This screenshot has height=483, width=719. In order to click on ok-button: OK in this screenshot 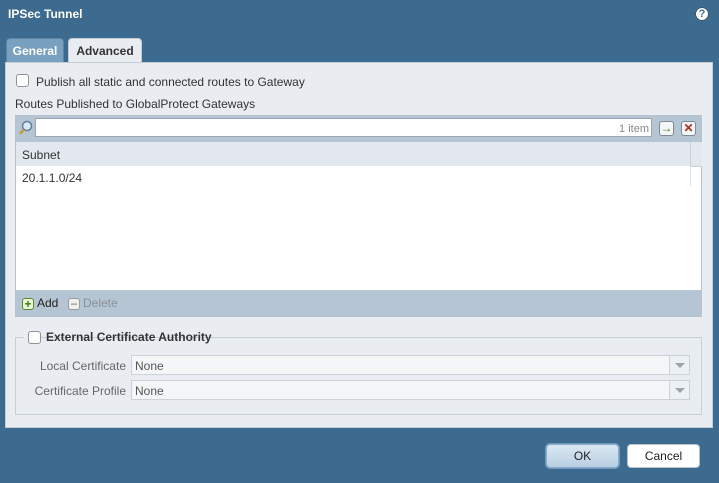, I will do `click(582, 456)`.